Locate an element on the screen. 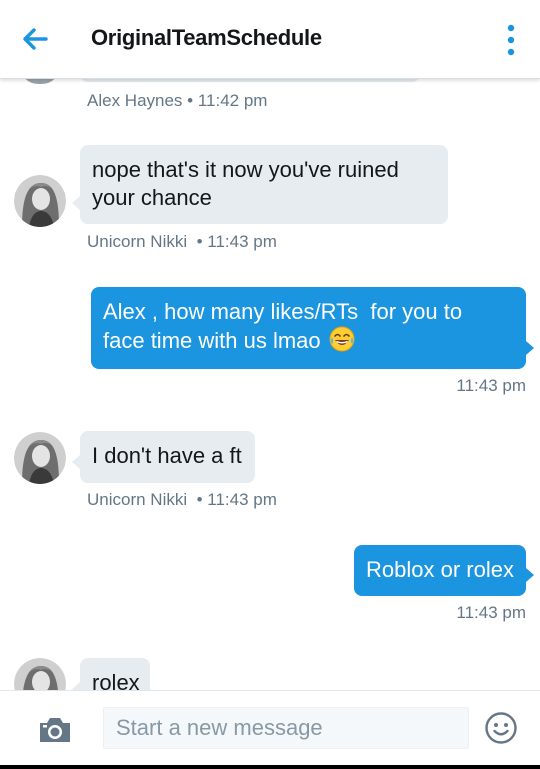  message-text-line: your chance is located at coordinates (152, 197).